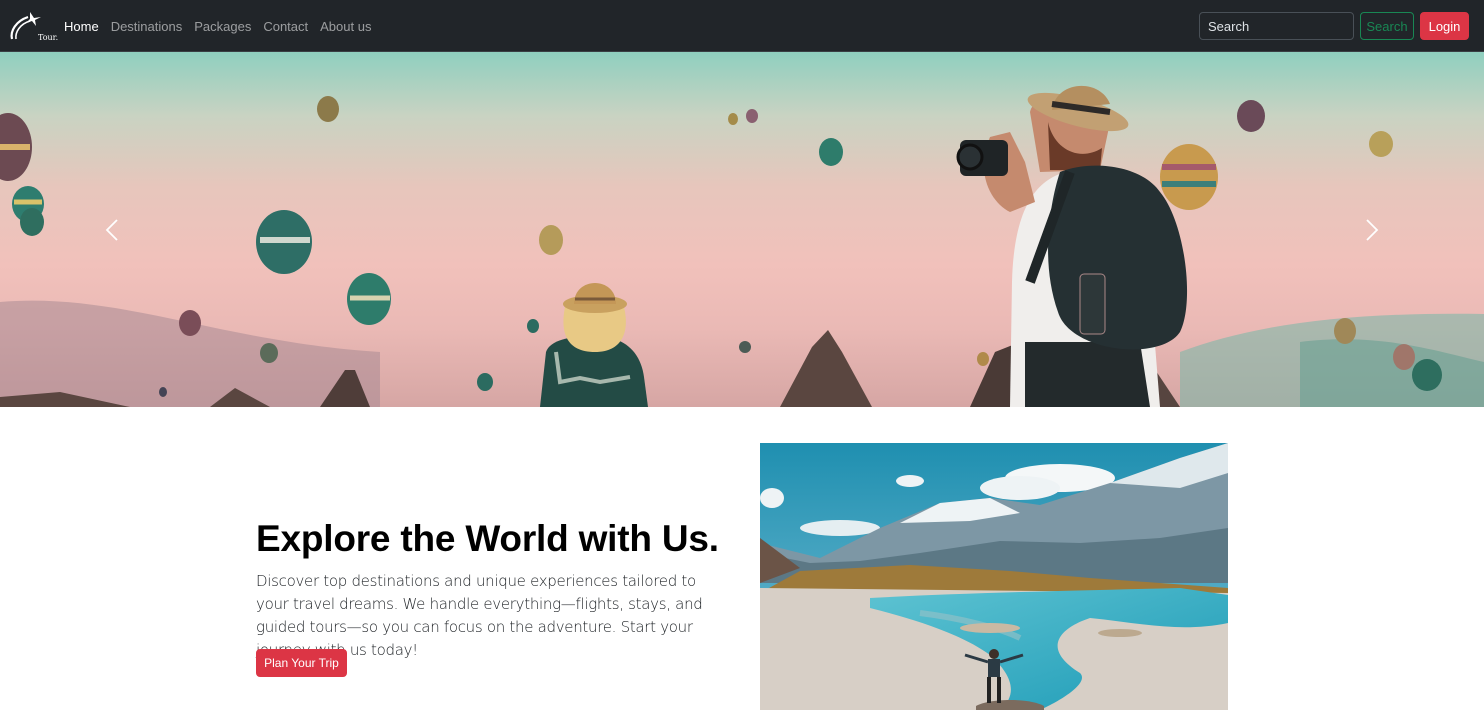 This screenshot has height=710, width=1484. What do you see at coordinates (81, 26) in the screenshot?
I see `nav-link-home: Home` at bounding box center [81, 26].